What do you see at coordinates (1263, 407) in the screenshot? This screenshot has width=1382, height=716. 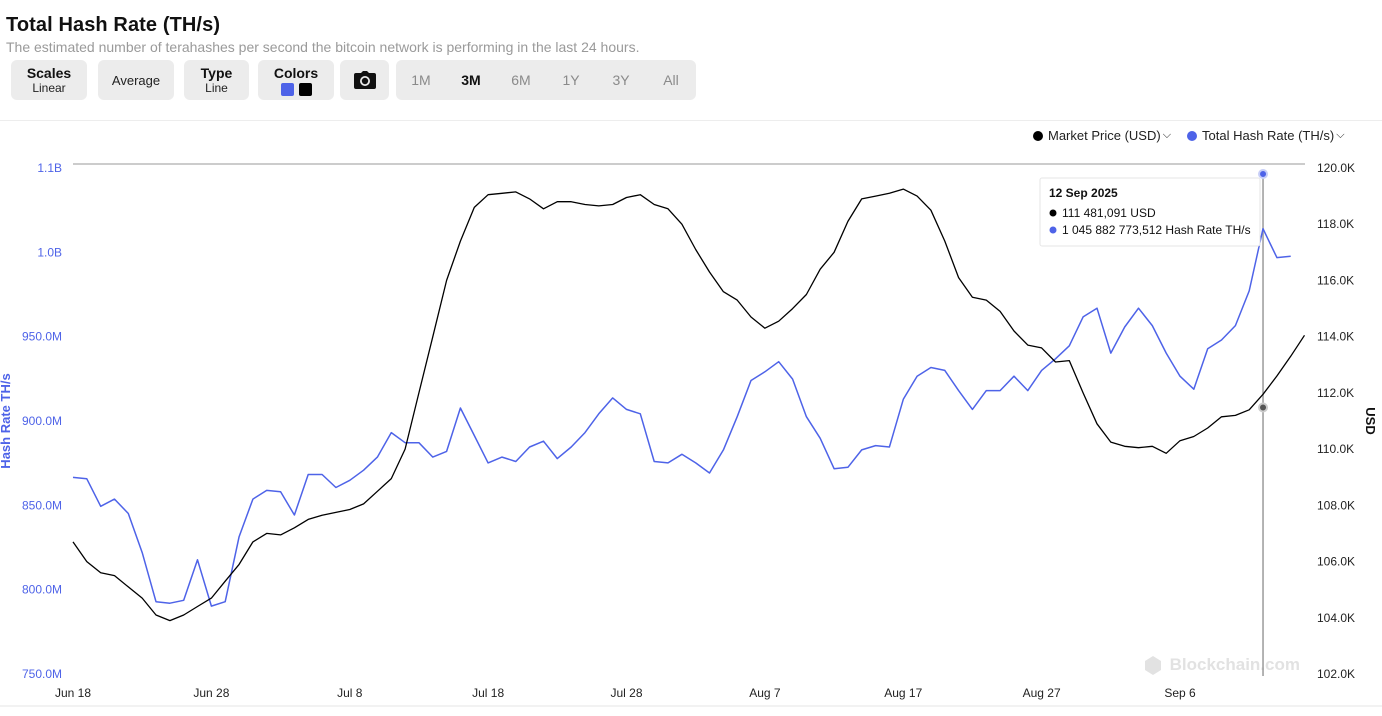 I see `price-highlight-point` at bounding box center [1263, 407].